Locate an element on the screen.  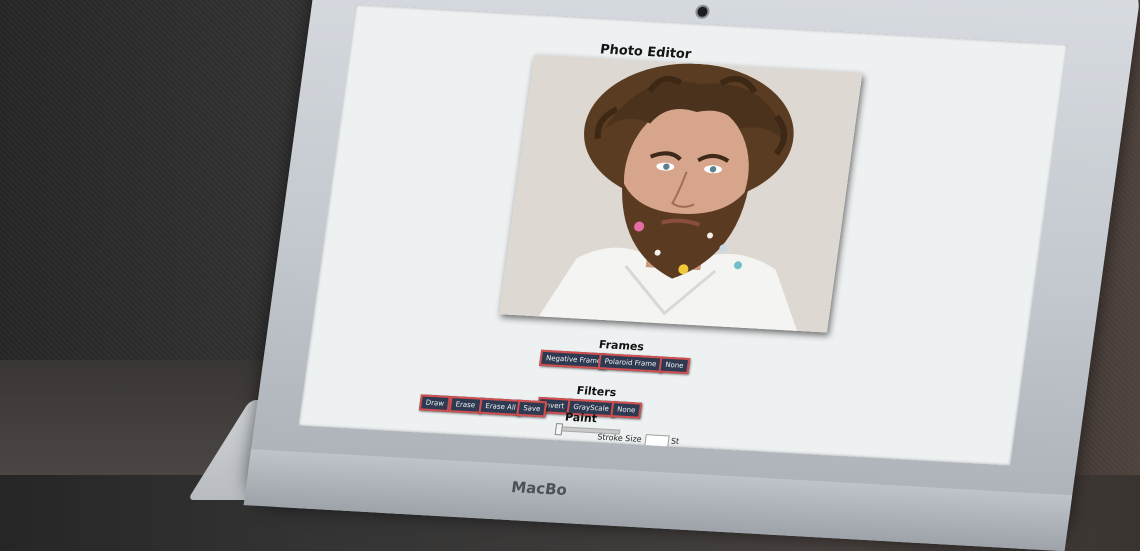
stroke-size-suffix: St is located at coordinates (675, 441).